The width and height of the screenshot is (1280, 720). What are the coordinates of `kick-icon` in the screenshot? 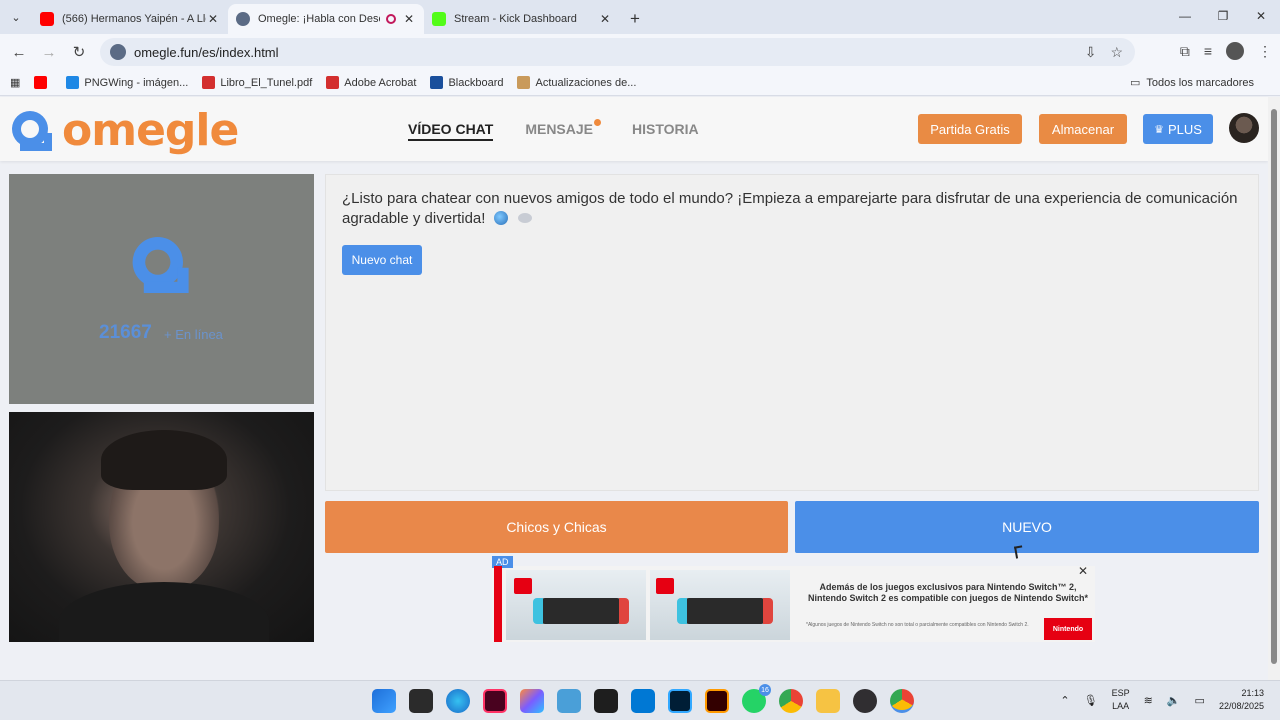 It's located at (439, 19).